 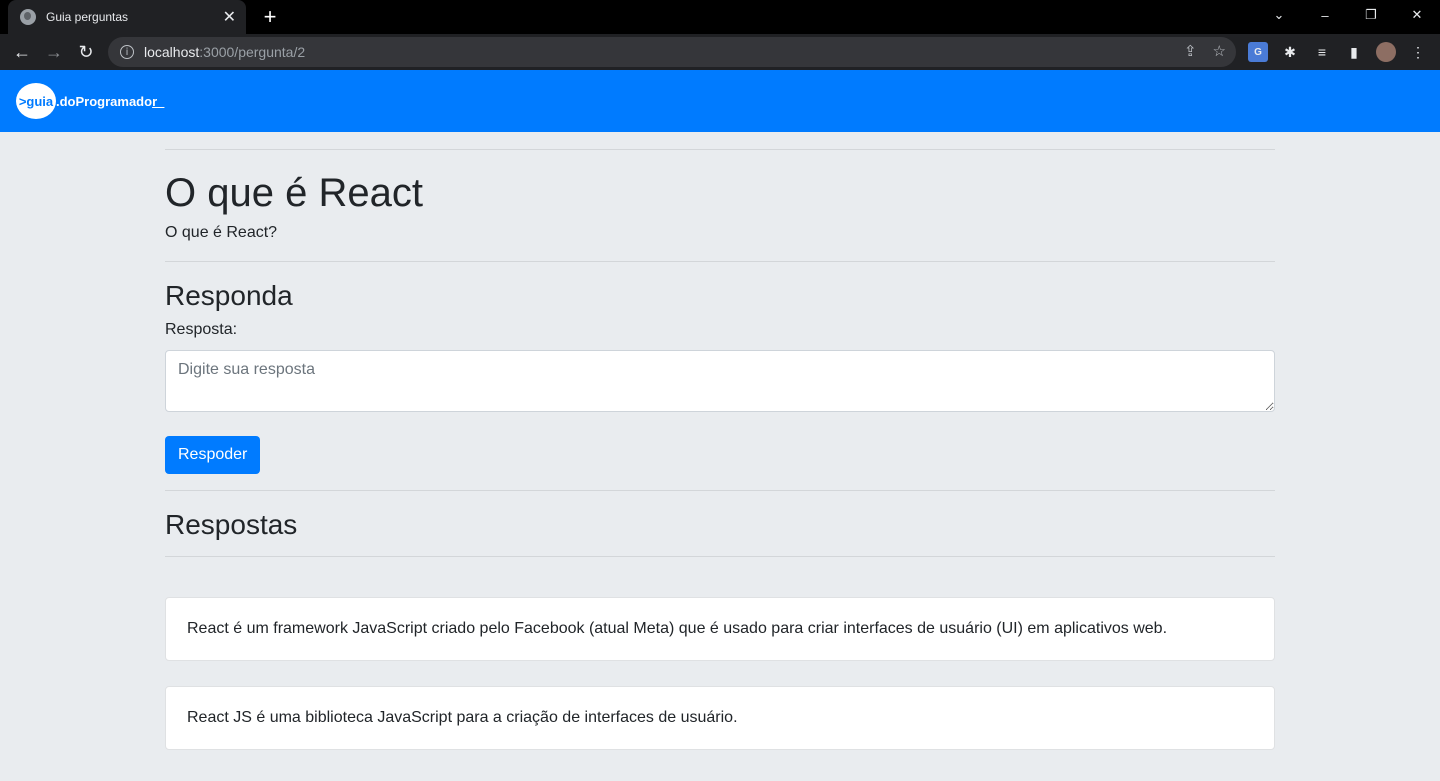 What do you see at coordinates (1354, 52) in the screenshot?
I see `side-panel-icon: ▮` at bounding box center [1354, 52].